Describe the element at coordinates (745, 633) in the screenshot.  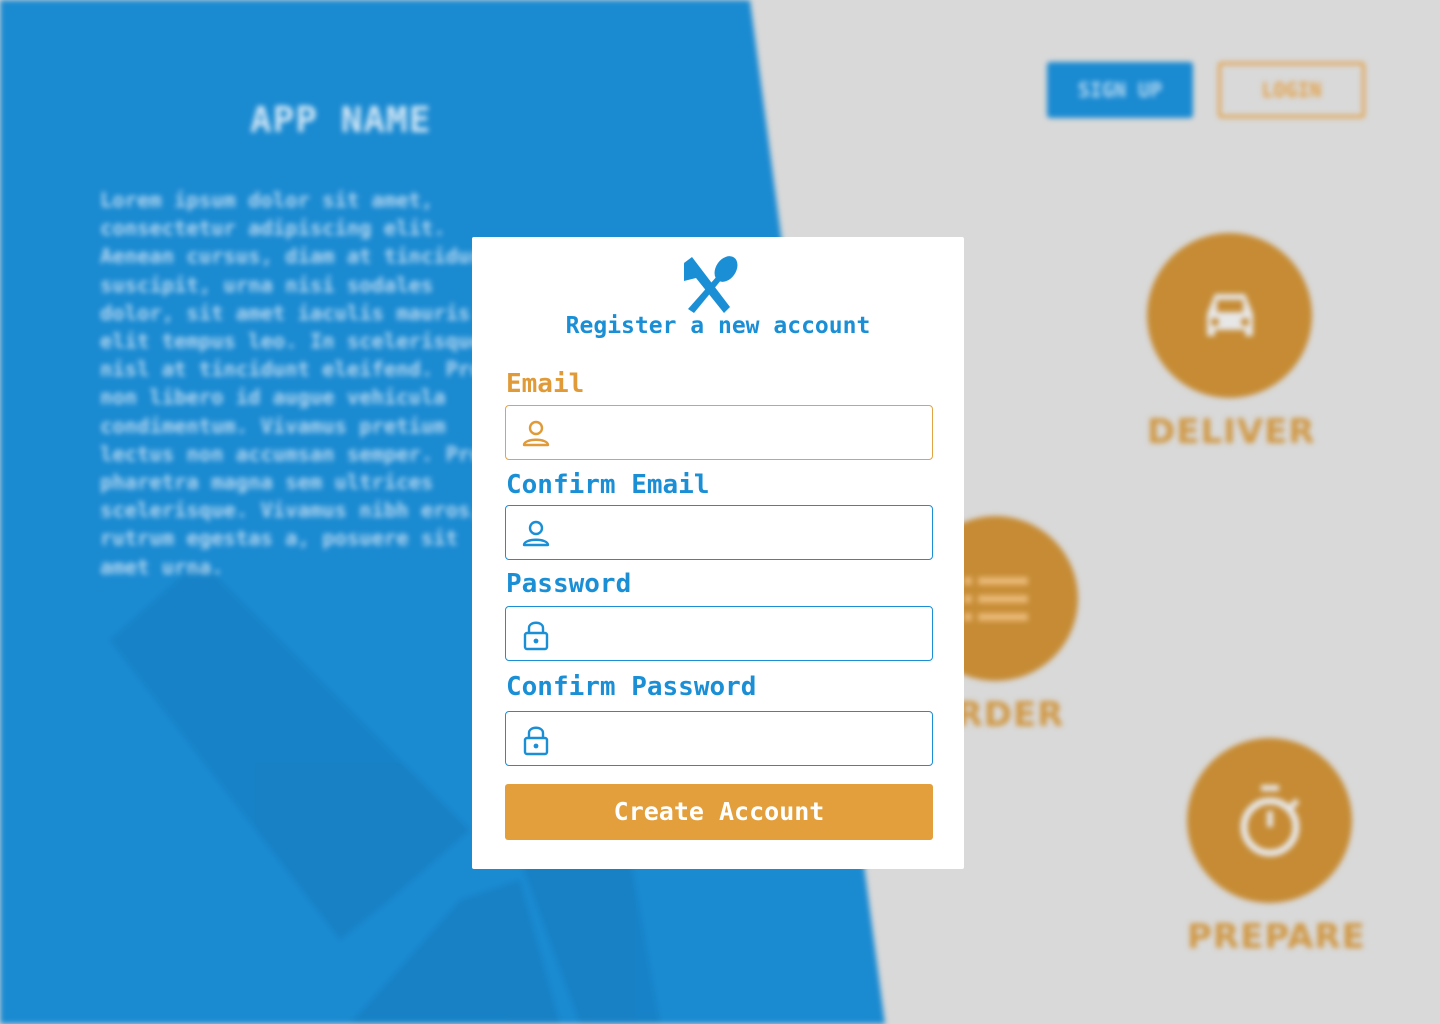
I see `password-input` at that location.